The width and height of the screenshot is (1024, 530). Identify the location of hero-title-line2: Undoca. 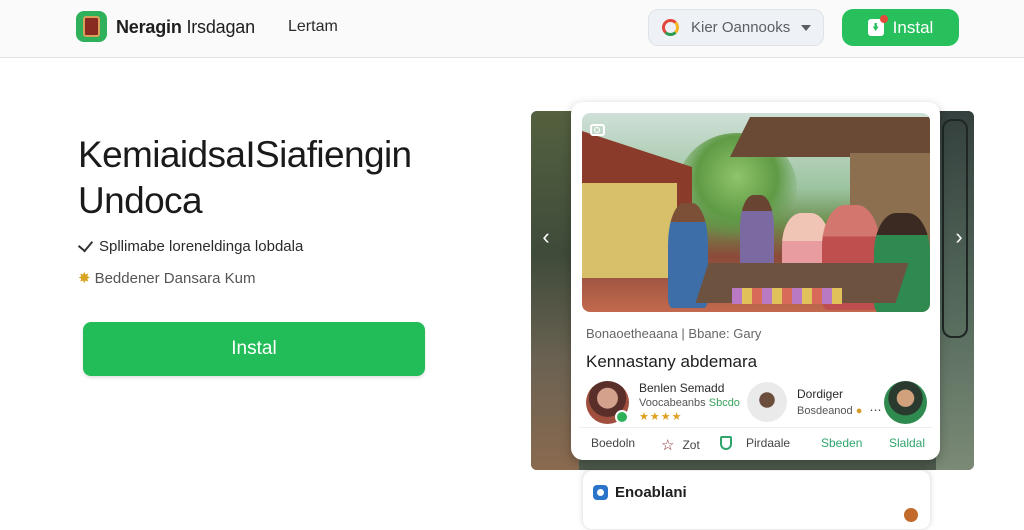
(140, 200).